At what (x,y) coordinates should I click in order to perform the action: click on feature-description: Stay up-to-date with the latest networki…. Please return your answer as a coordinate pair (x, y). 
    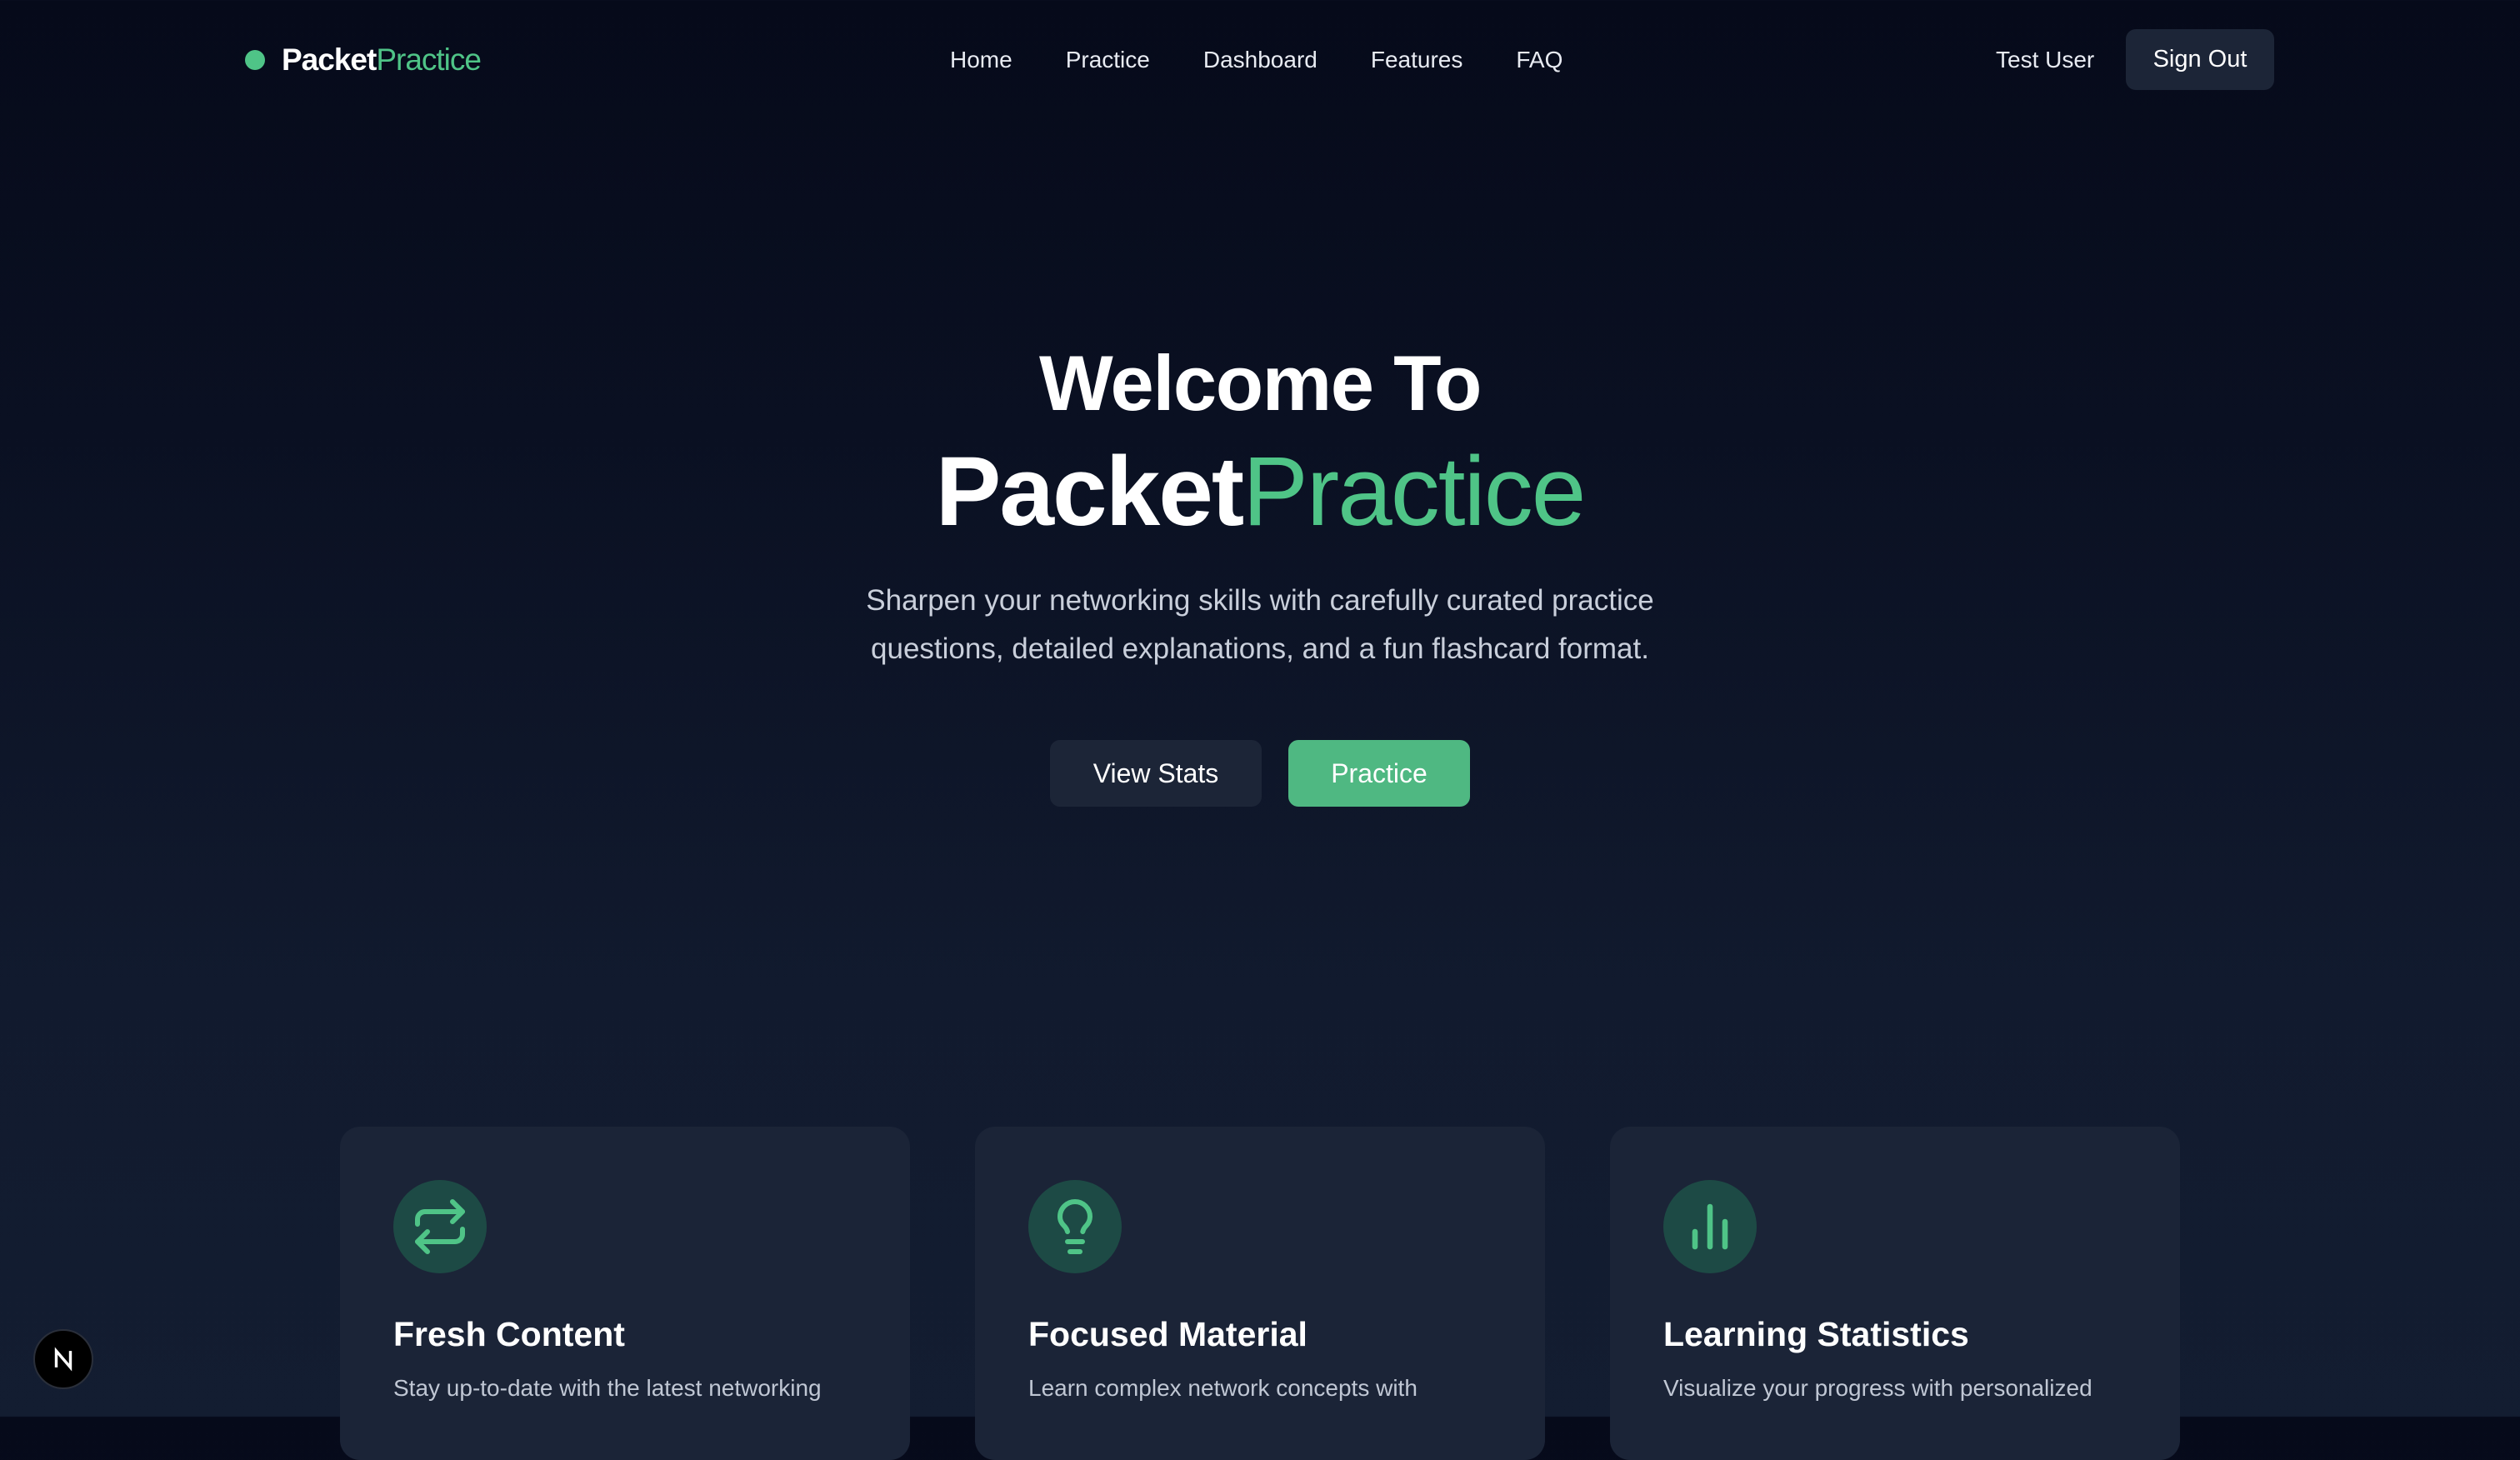
    Looking at the image, I should click on (607, 1388).